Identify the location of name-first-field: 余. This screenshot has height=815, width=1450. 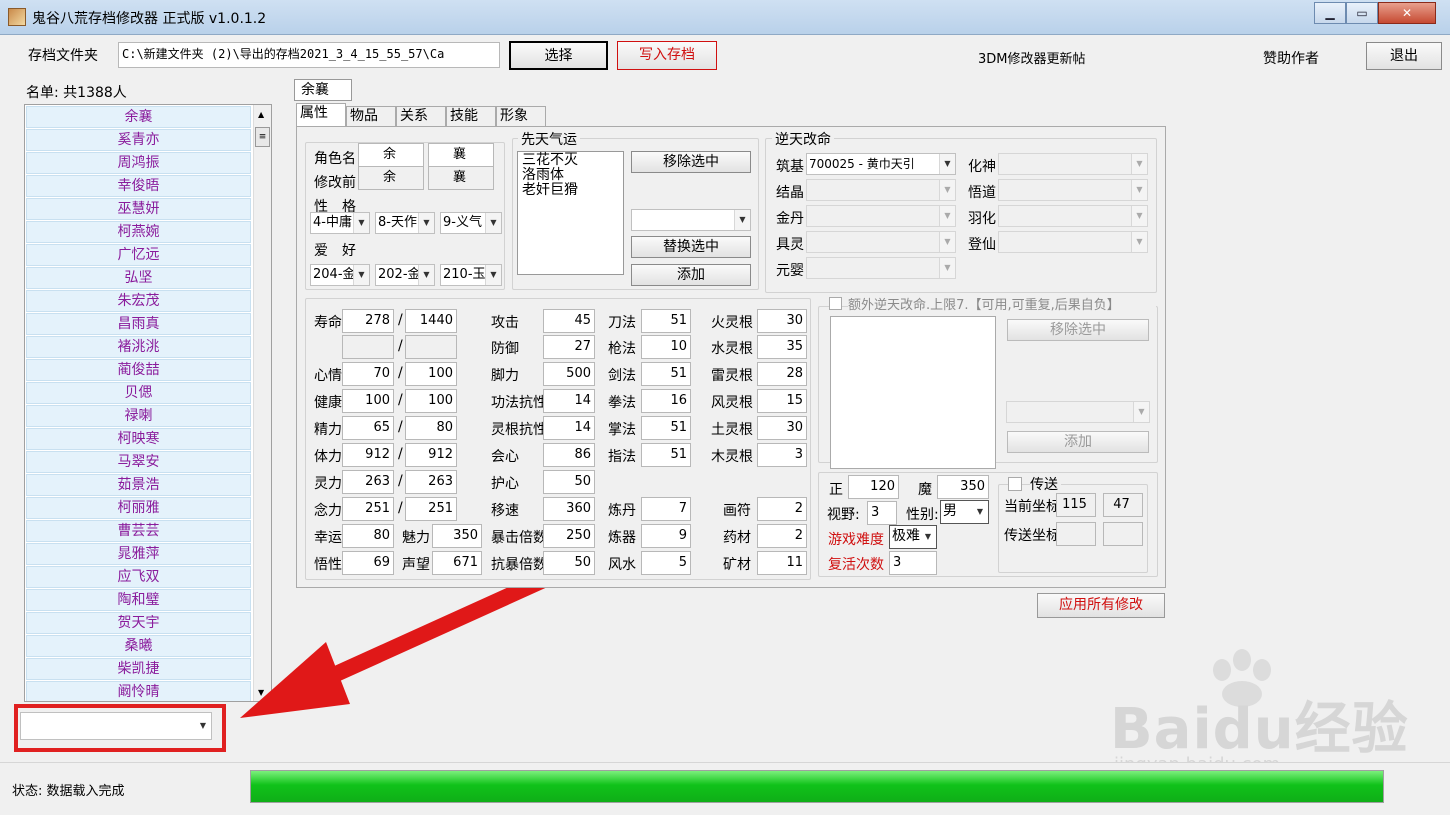
(391, 155).